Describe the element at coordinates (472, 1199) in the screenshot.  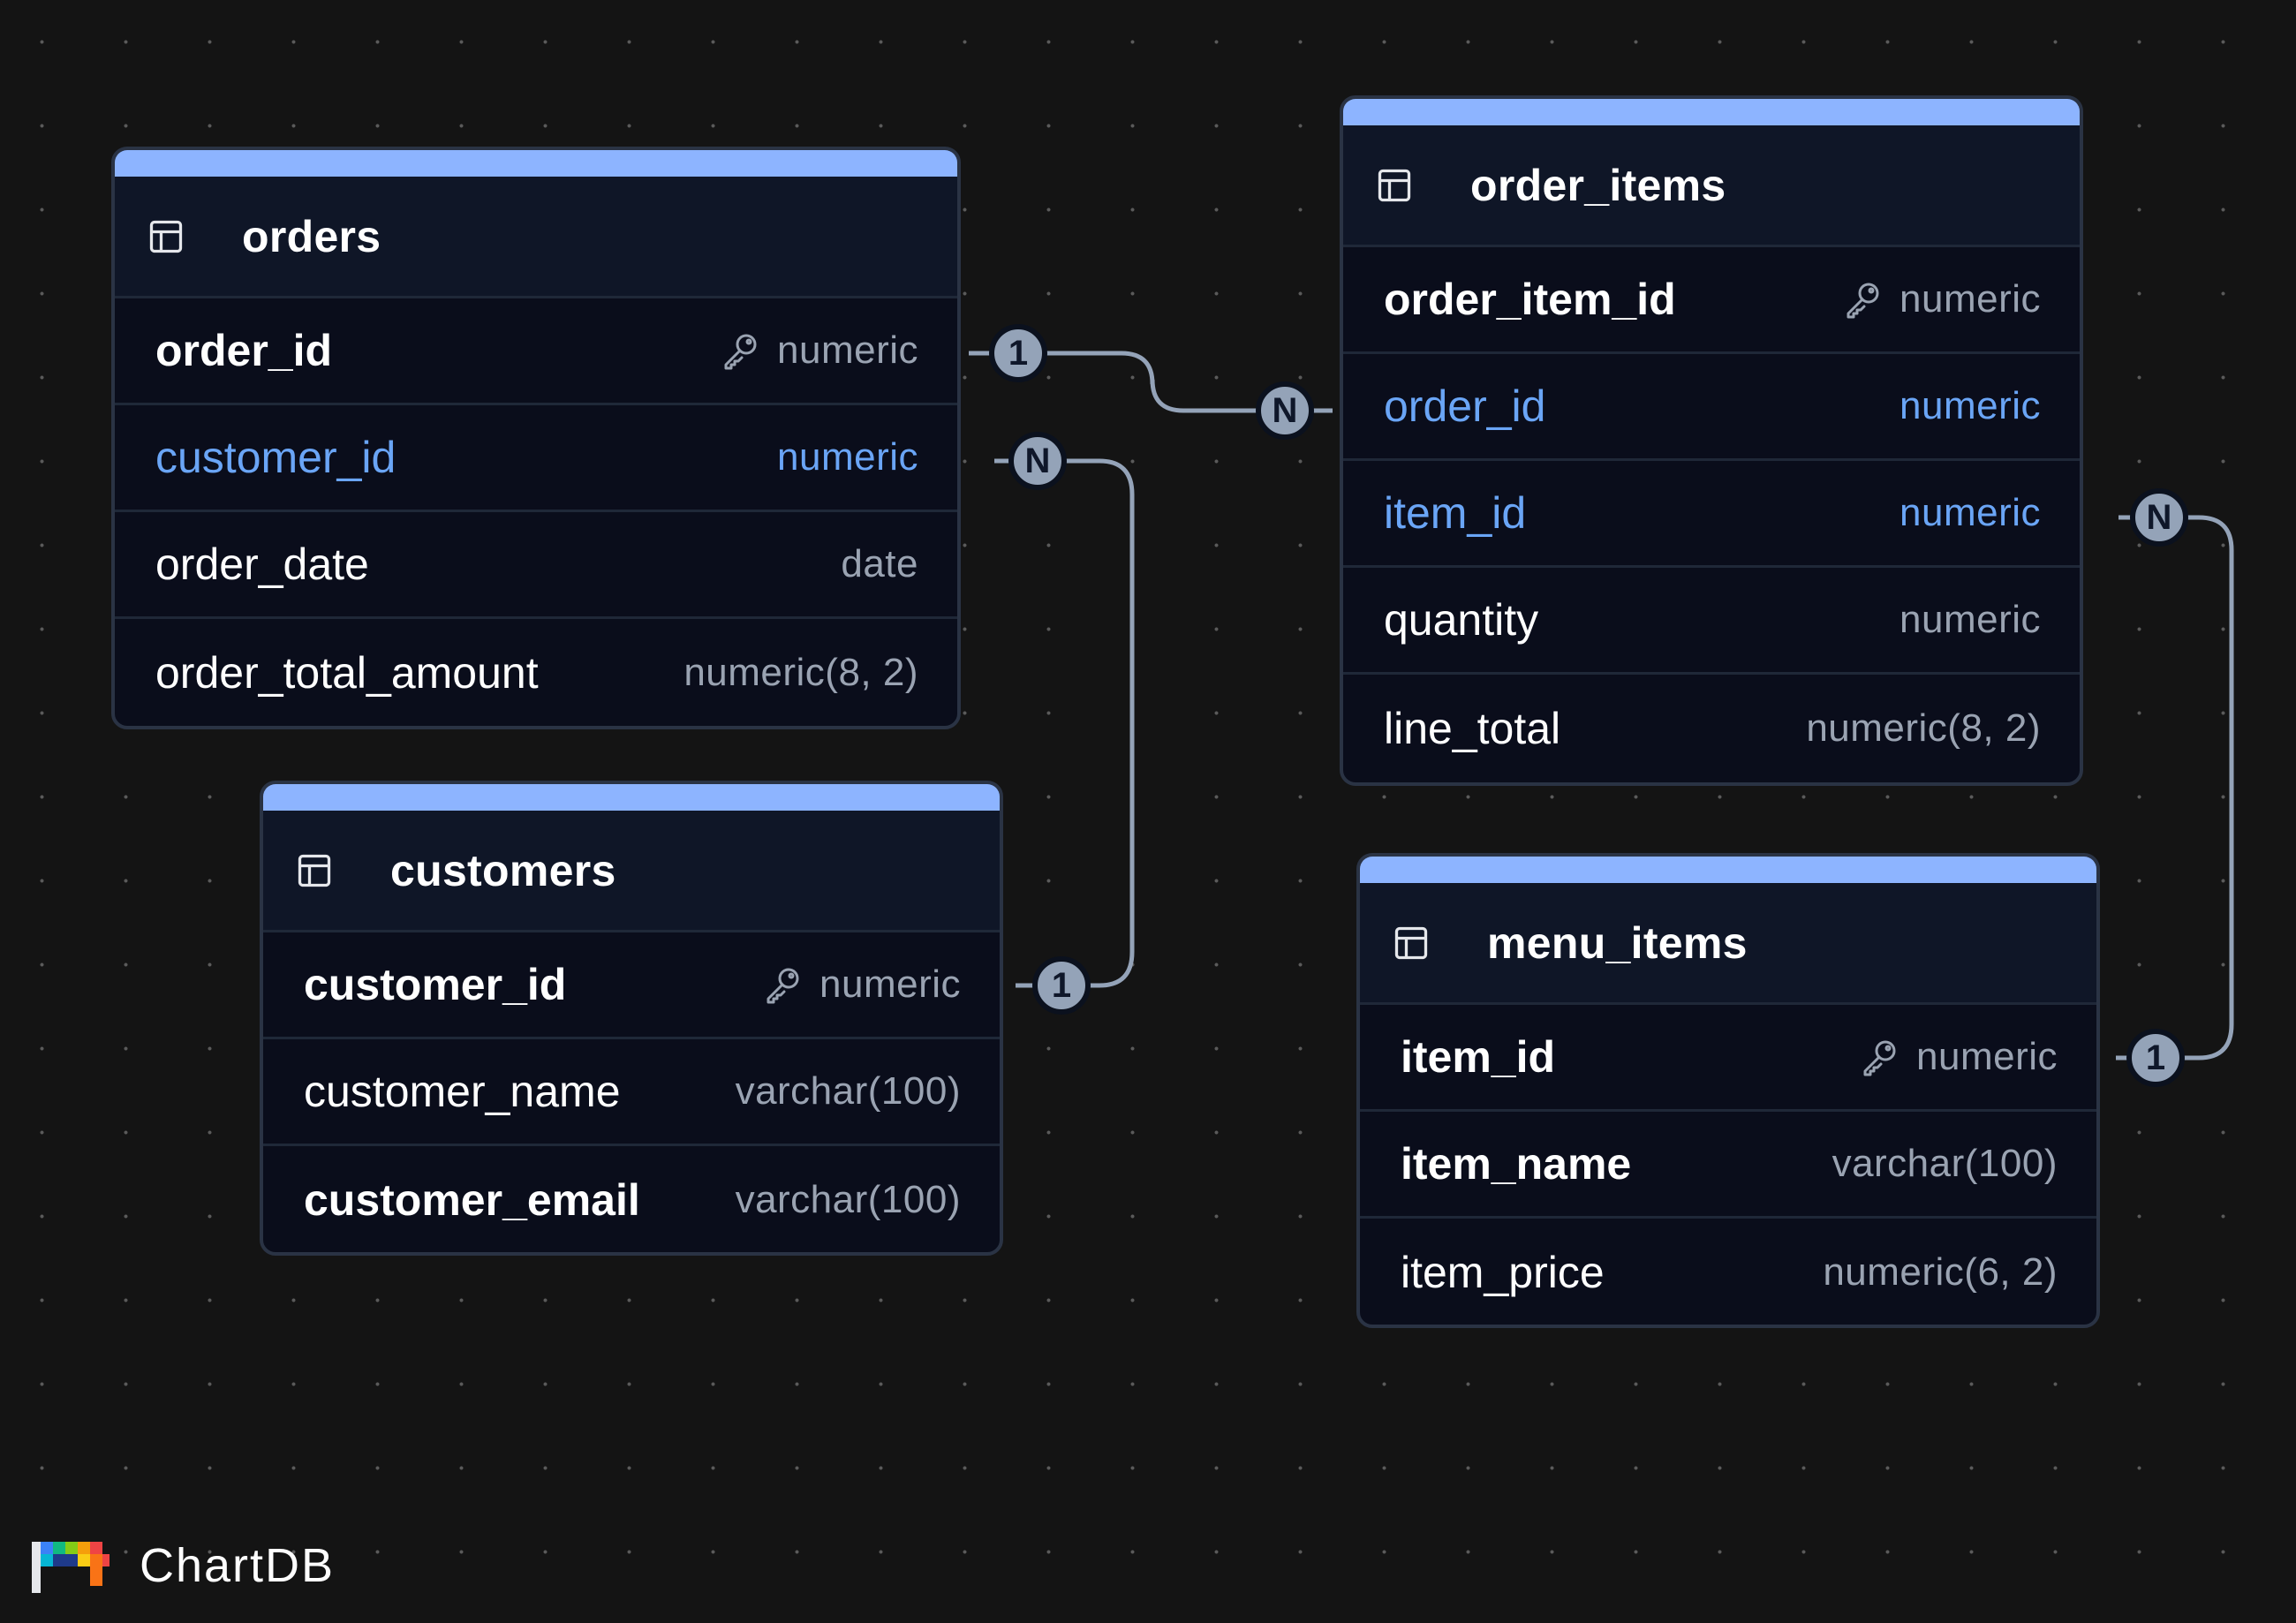
I see `field-name: customer_email` at that location.